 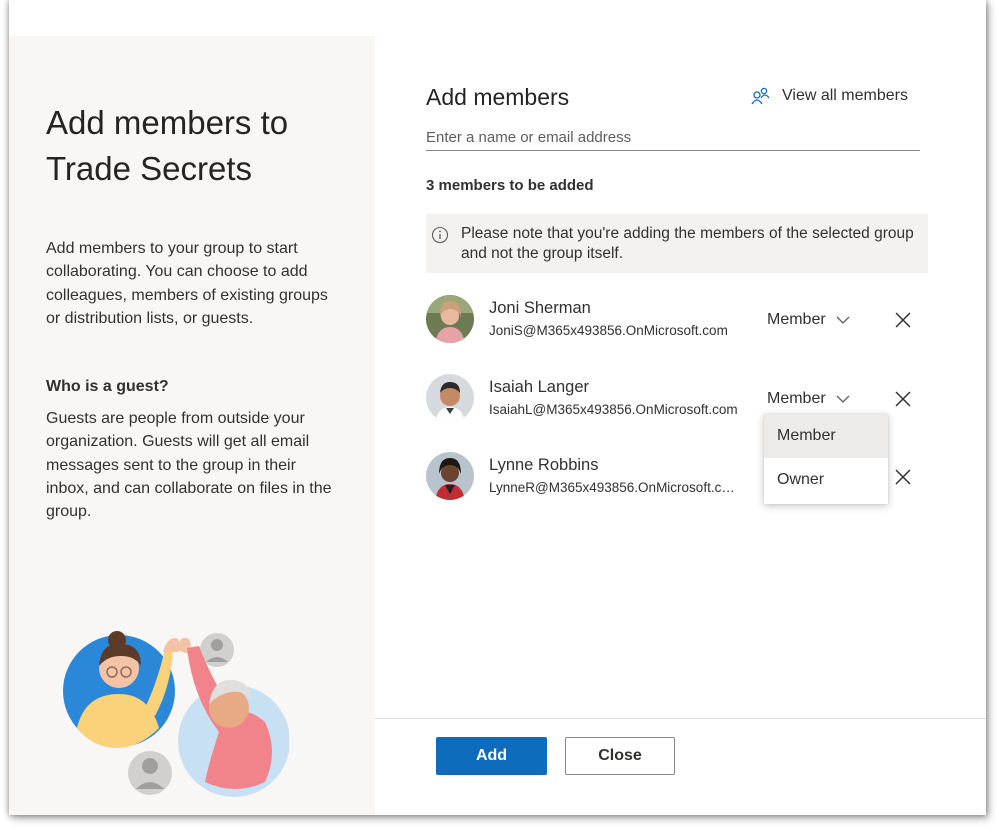 What do you see at coordinates (498, 97) in the screenshot?
I see `panel-title: Add members` at bounding box center [498, 97].